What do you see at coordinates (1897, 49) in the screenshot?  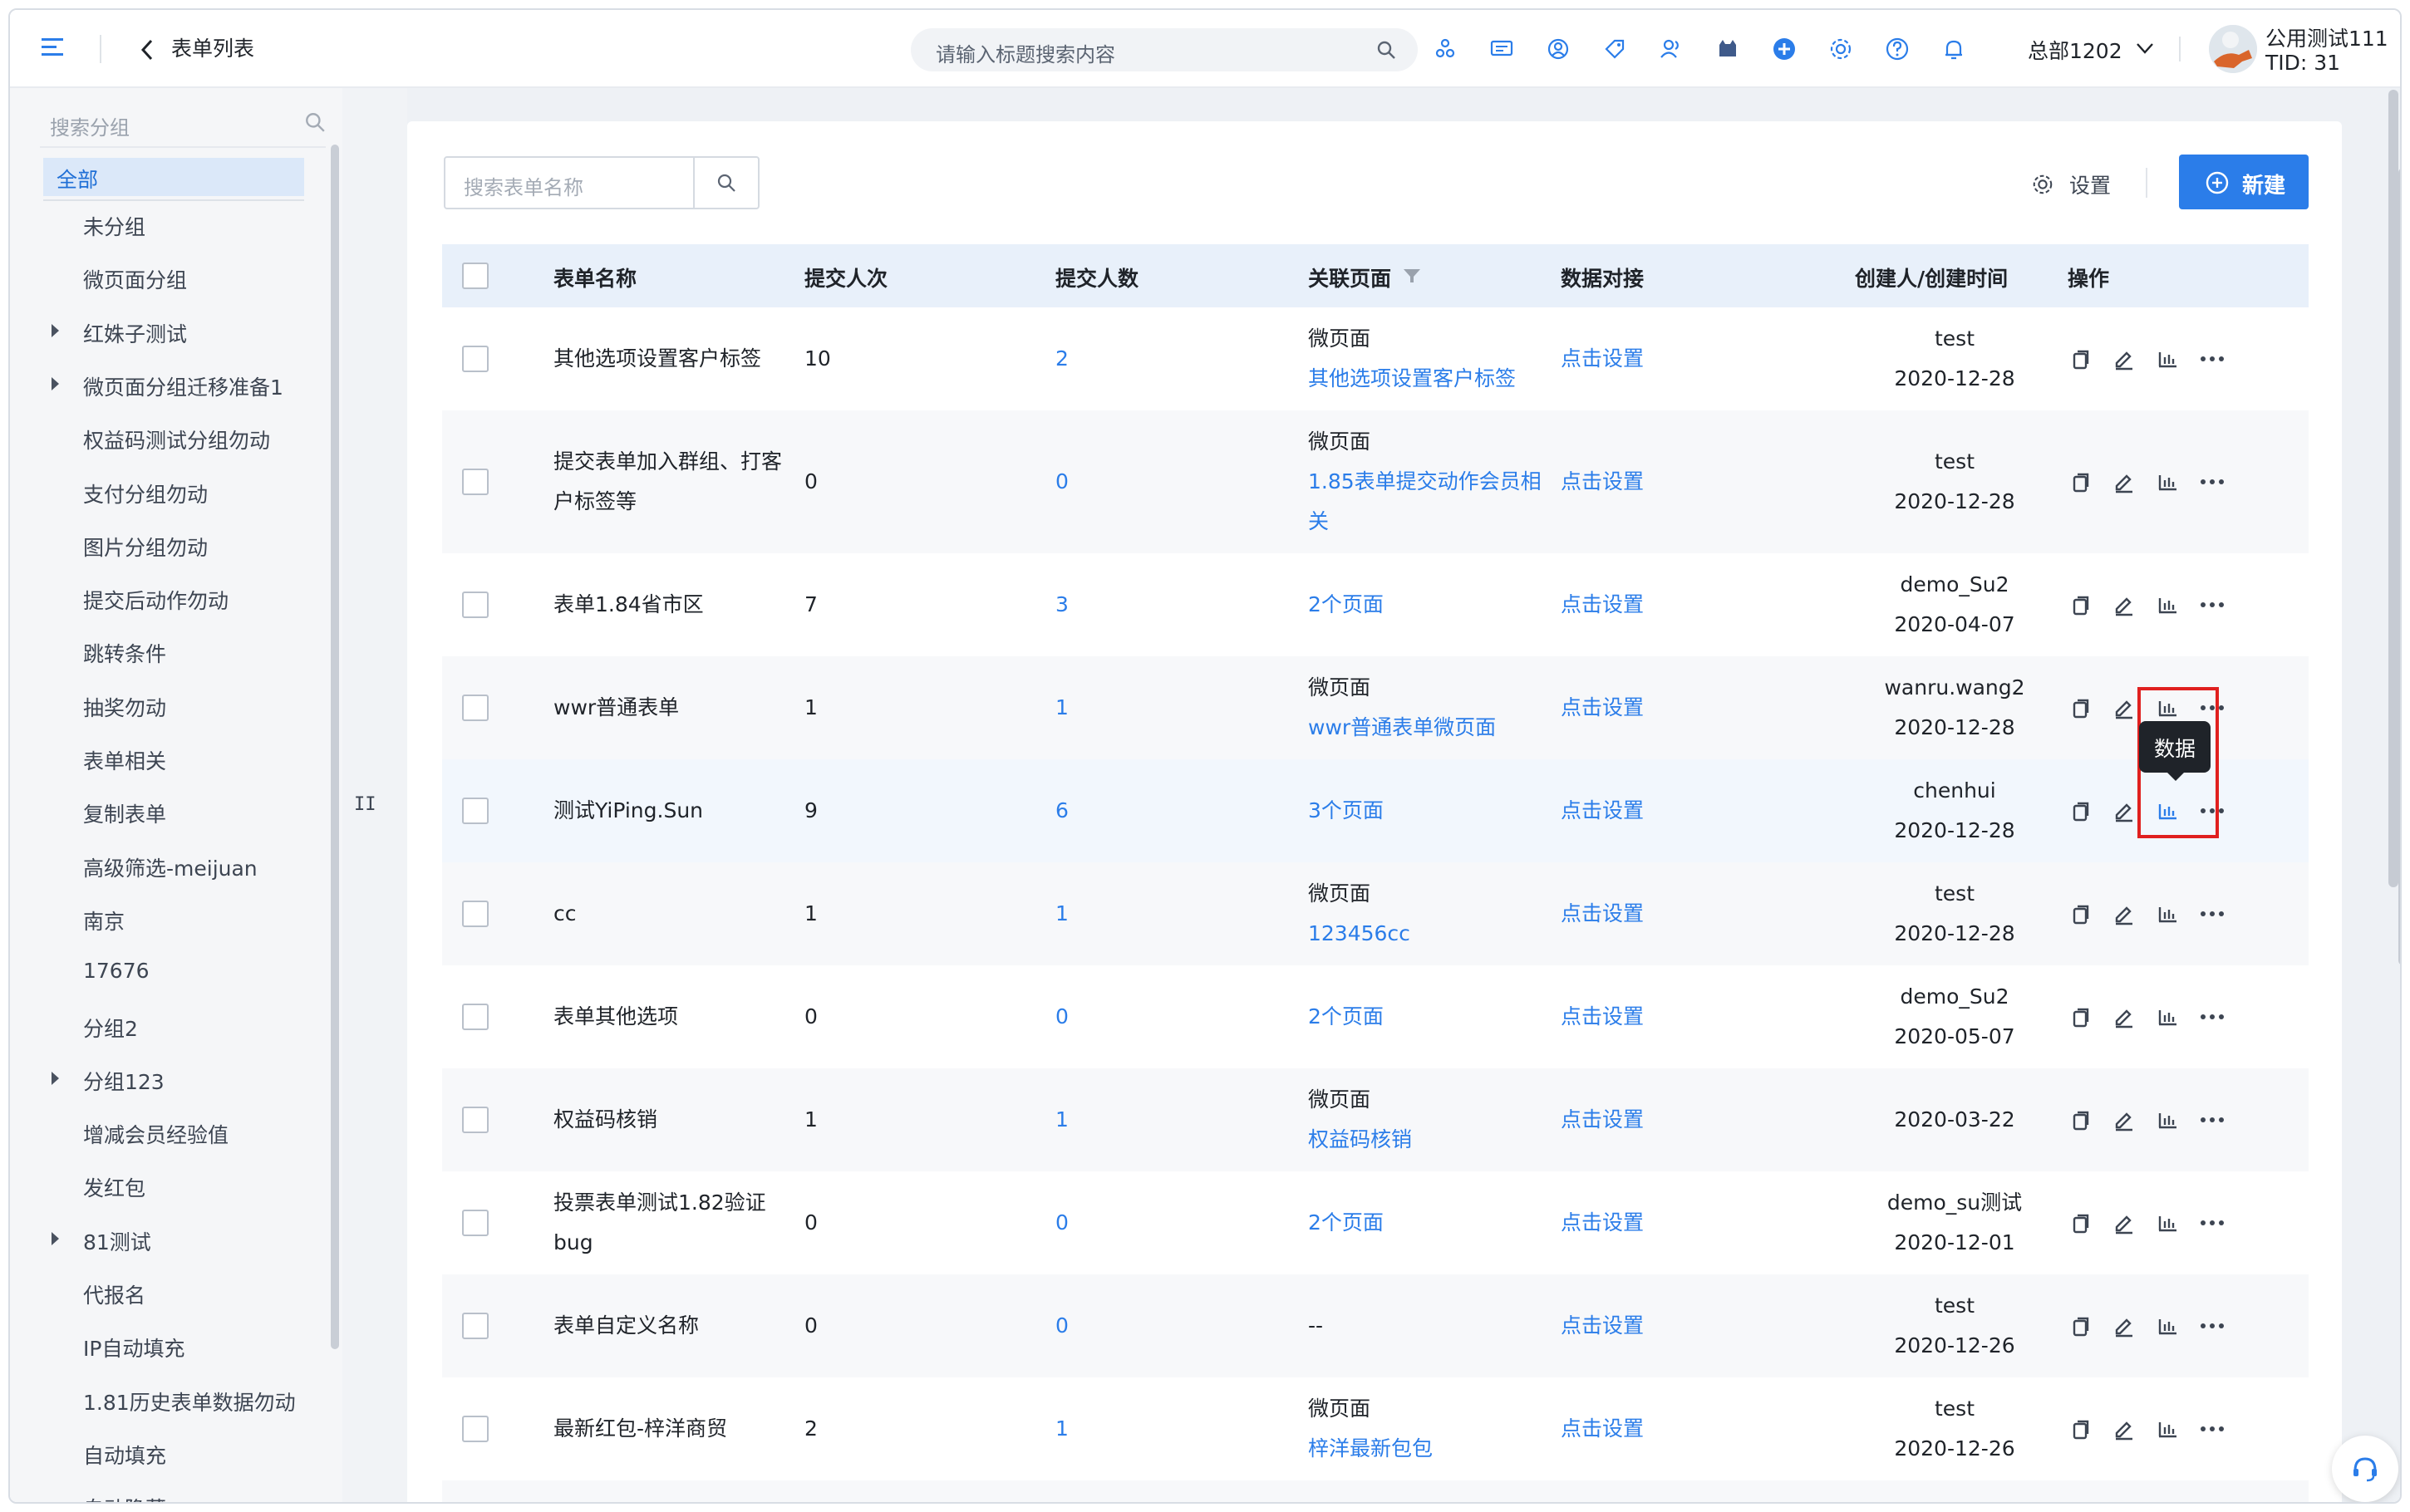 I see `help-icon` at bounding box center [1897, 49].